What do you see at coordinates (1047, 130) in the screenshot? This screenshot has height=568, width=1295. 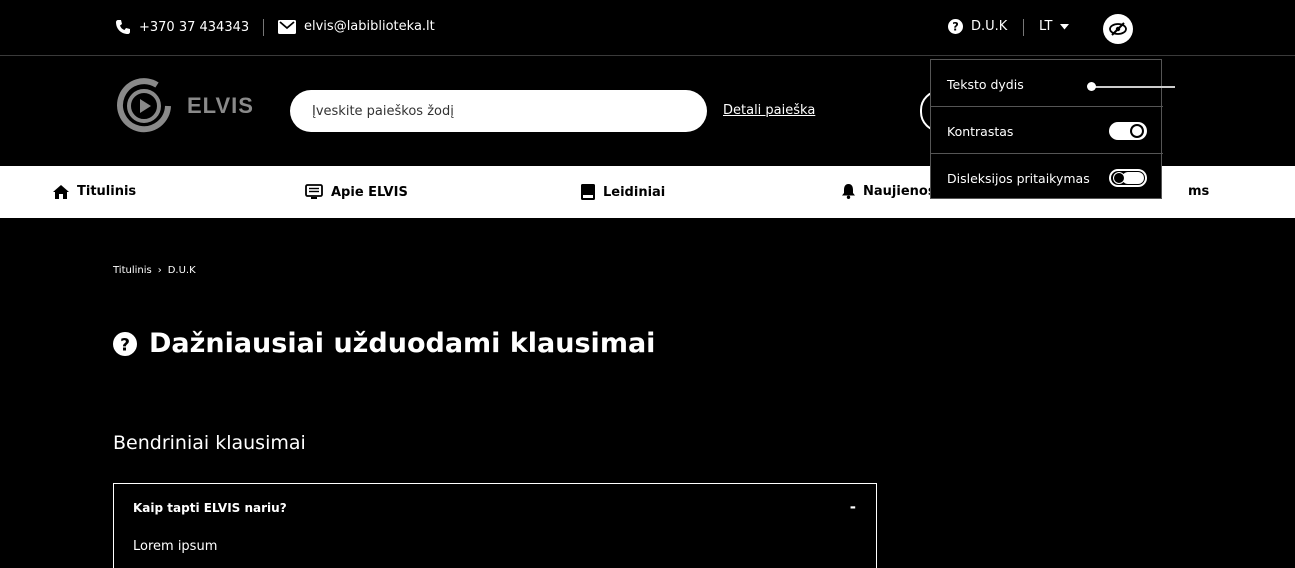 I see `contrast-row: Kontrastas` at bounding box center [1047, 130].